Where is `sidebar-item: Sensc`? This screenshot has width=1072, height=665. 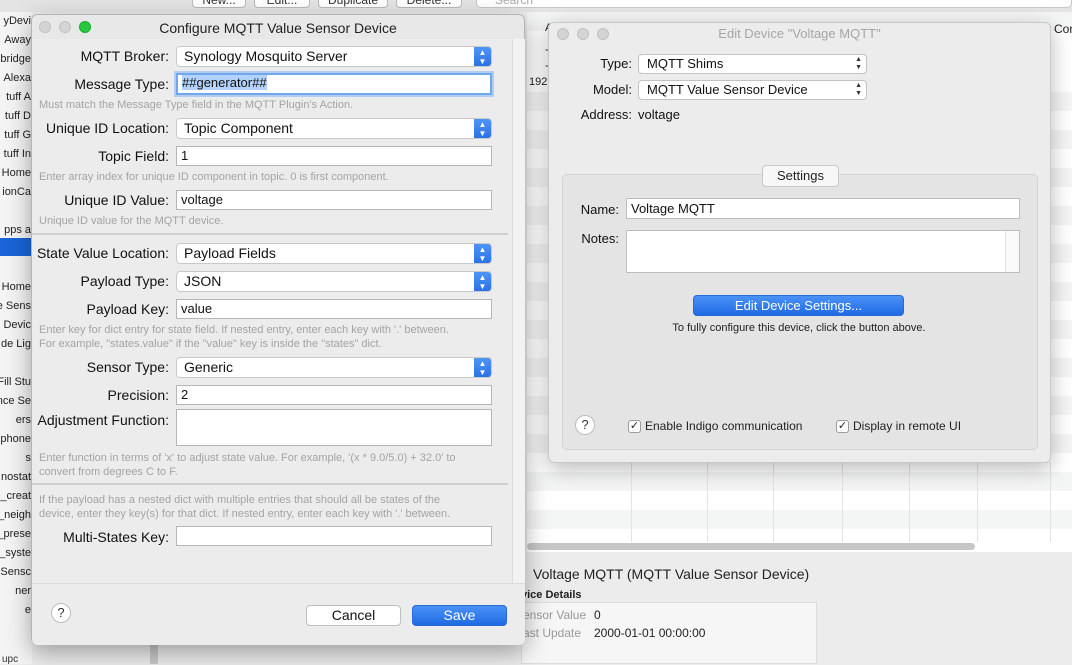 sidebar-item: Sensc is located at coordinates (16, 572).